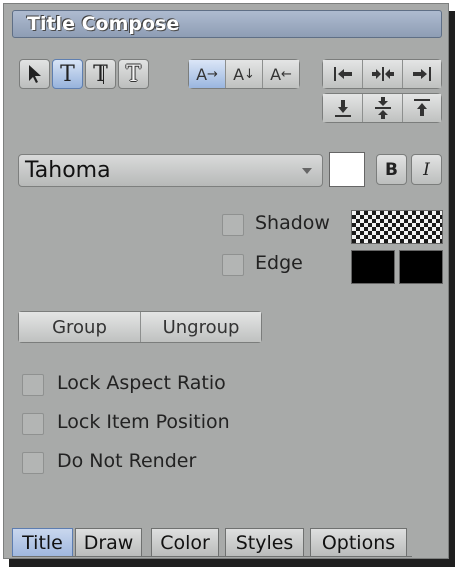 This screenshot has height=571, width=461. I want to click on arrow-pointer-icon, so click(34, 74).